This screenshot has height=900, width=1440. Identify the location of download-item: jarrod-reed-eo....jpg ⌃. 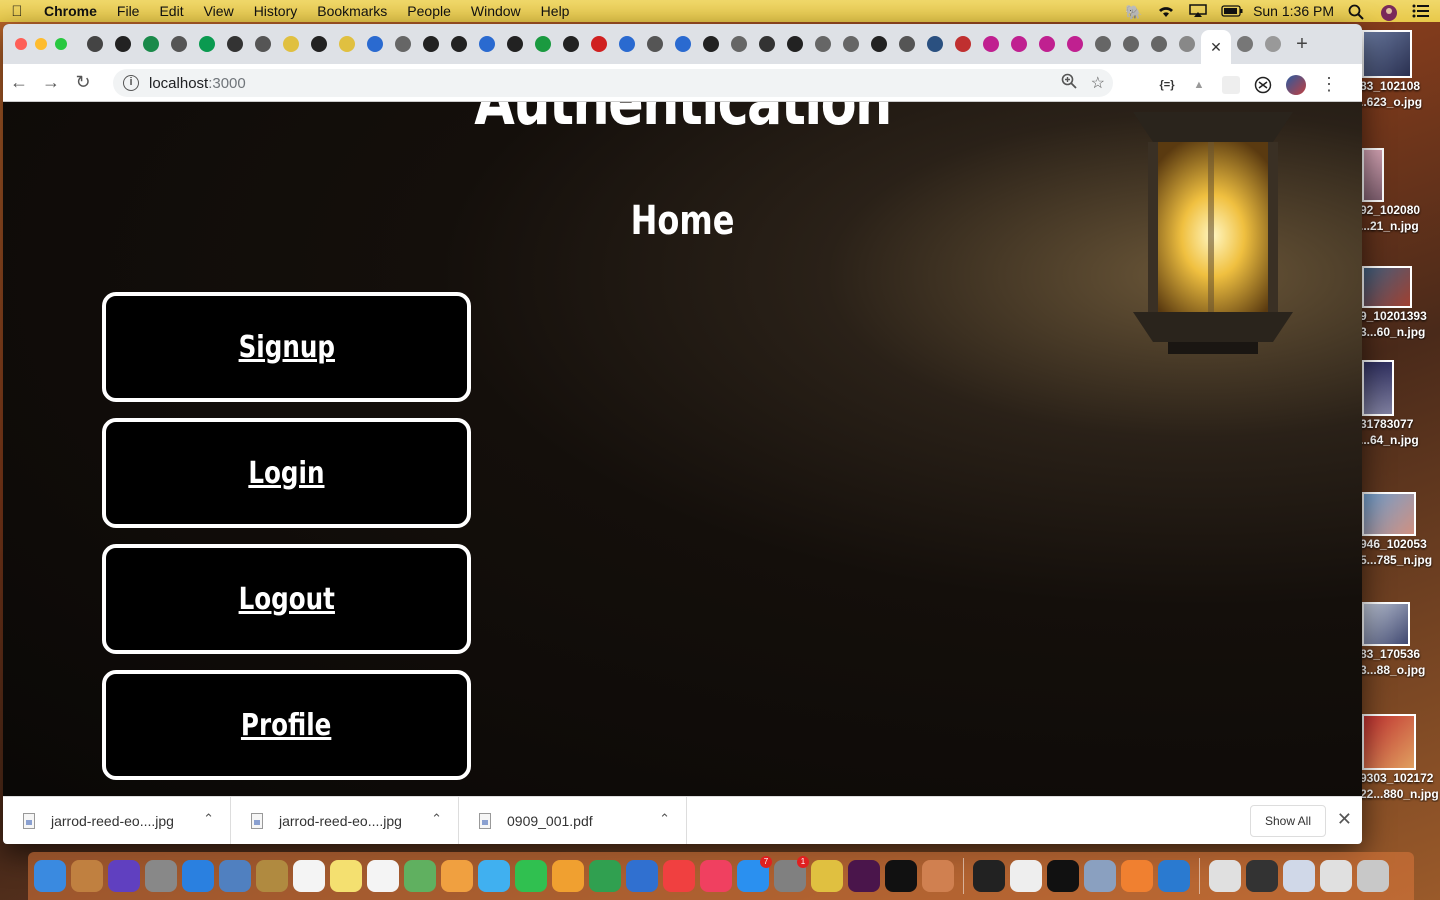
(117, 820).